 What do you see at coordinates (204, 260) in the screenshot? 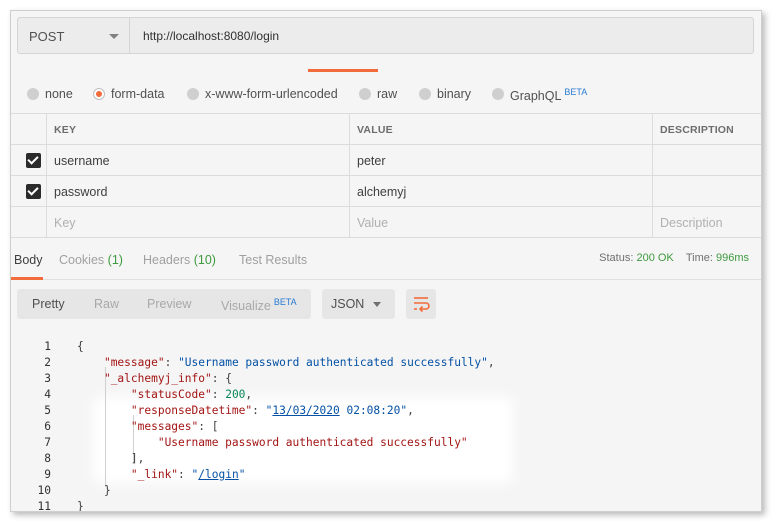
I see `headers-count: (10)` at bounding box center [204, 260].